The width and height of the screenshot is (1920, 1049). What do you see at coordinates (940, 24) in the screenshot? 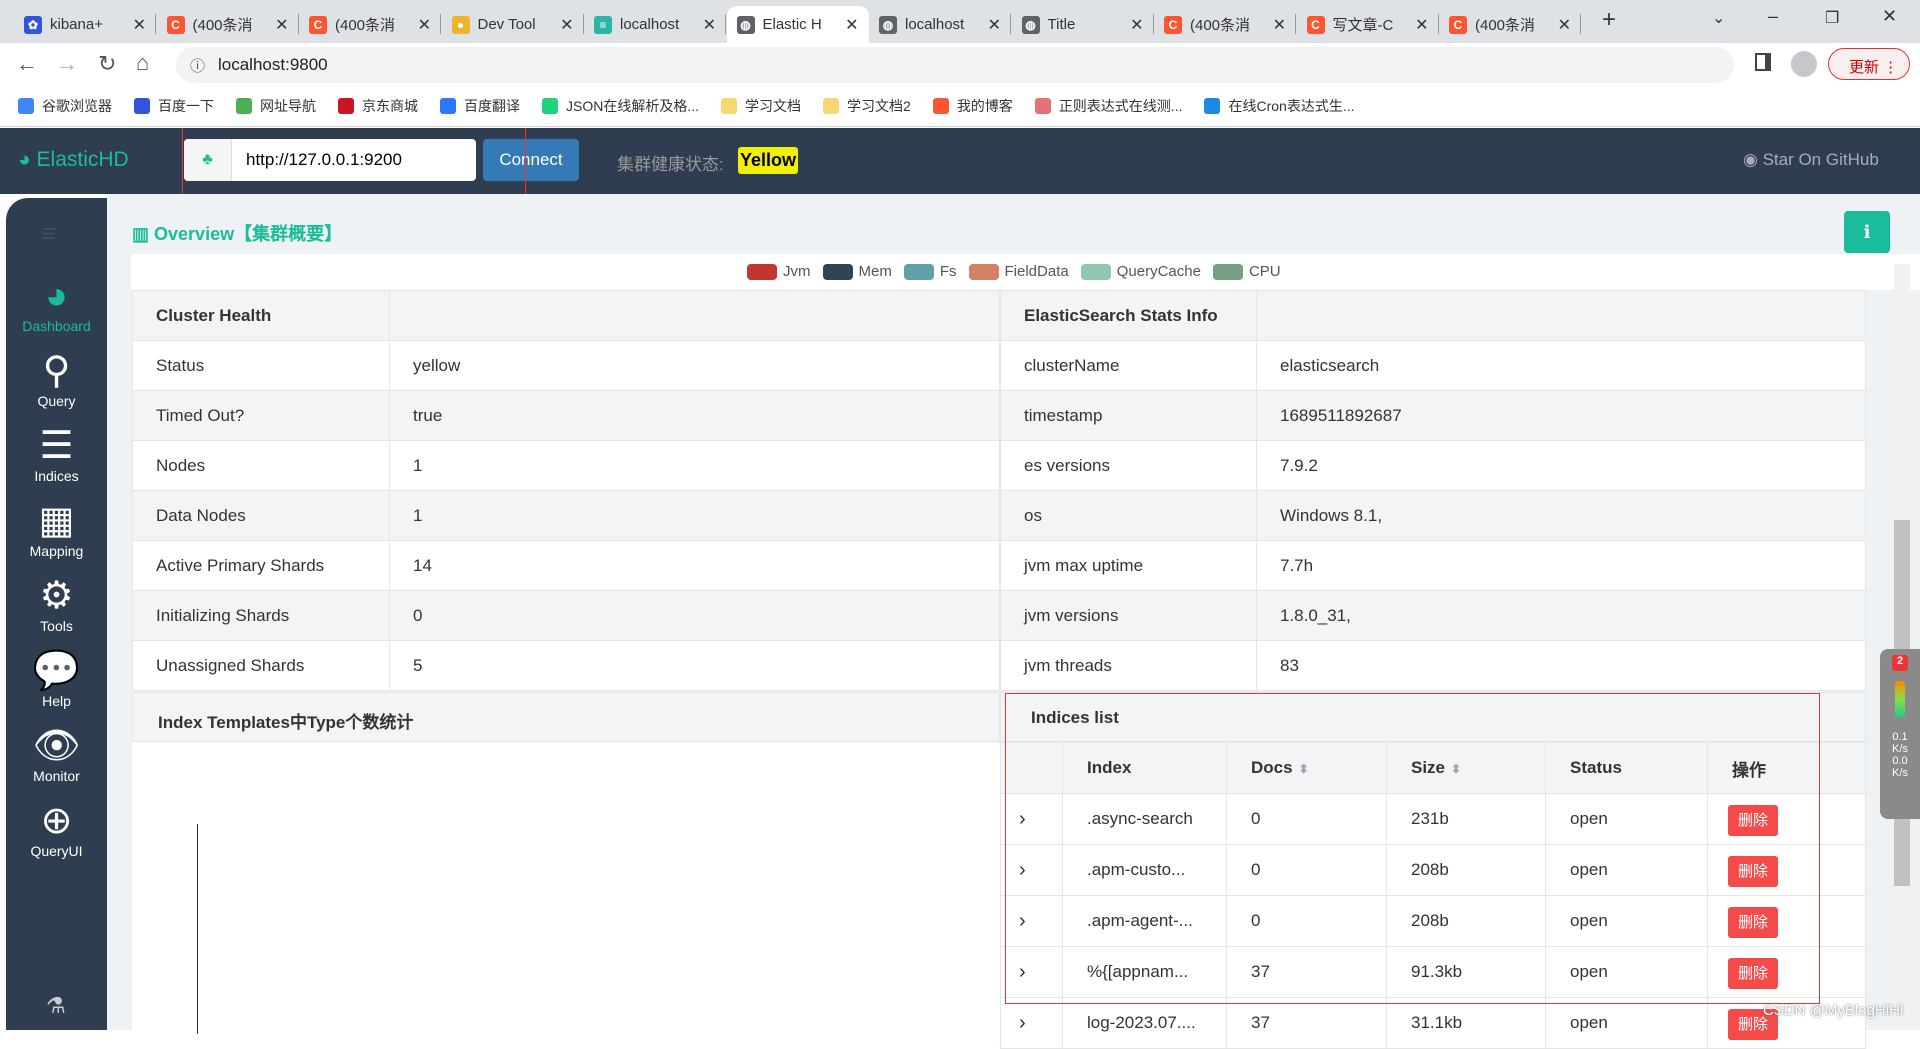
I see `browser-tab: ◍ localhost ✕` at bounding box center [940, 24].